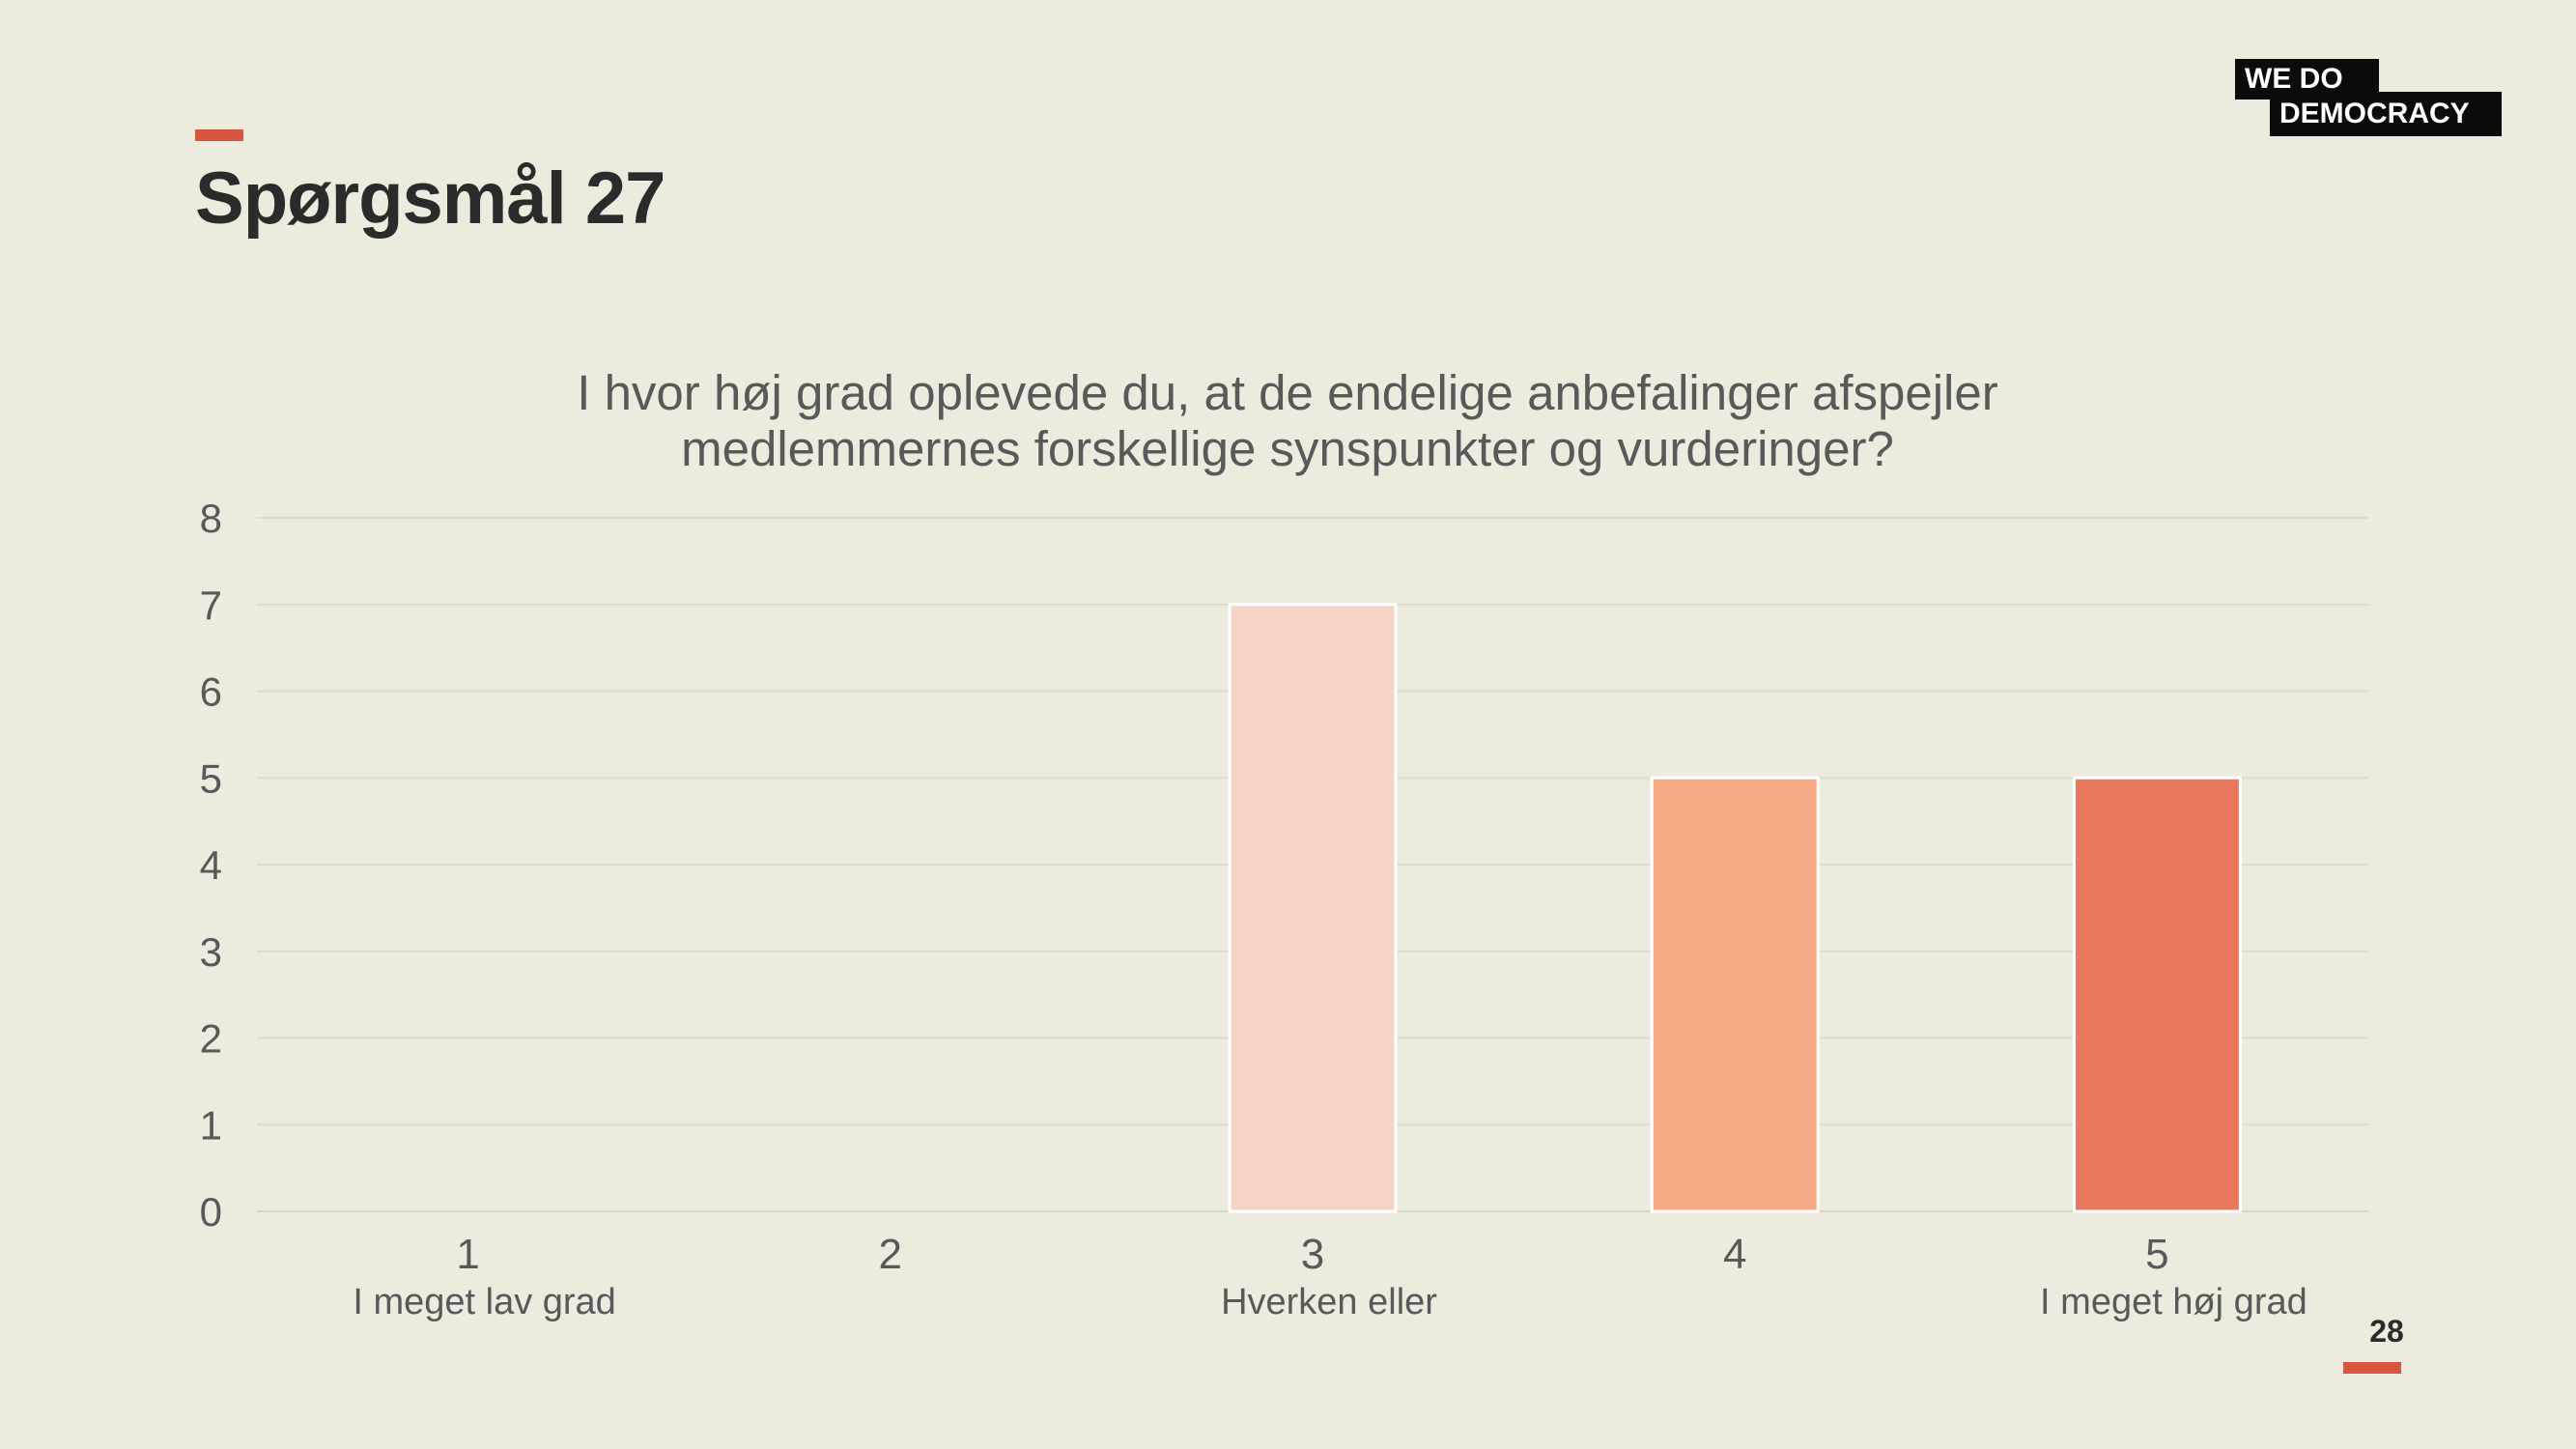 The height and width of the screenshot is (1449, 2576). What do you see at coordinates (211, 1125) in the screenshot?
I see `y-tick-label: 1` at bounding box center [211, 1125].